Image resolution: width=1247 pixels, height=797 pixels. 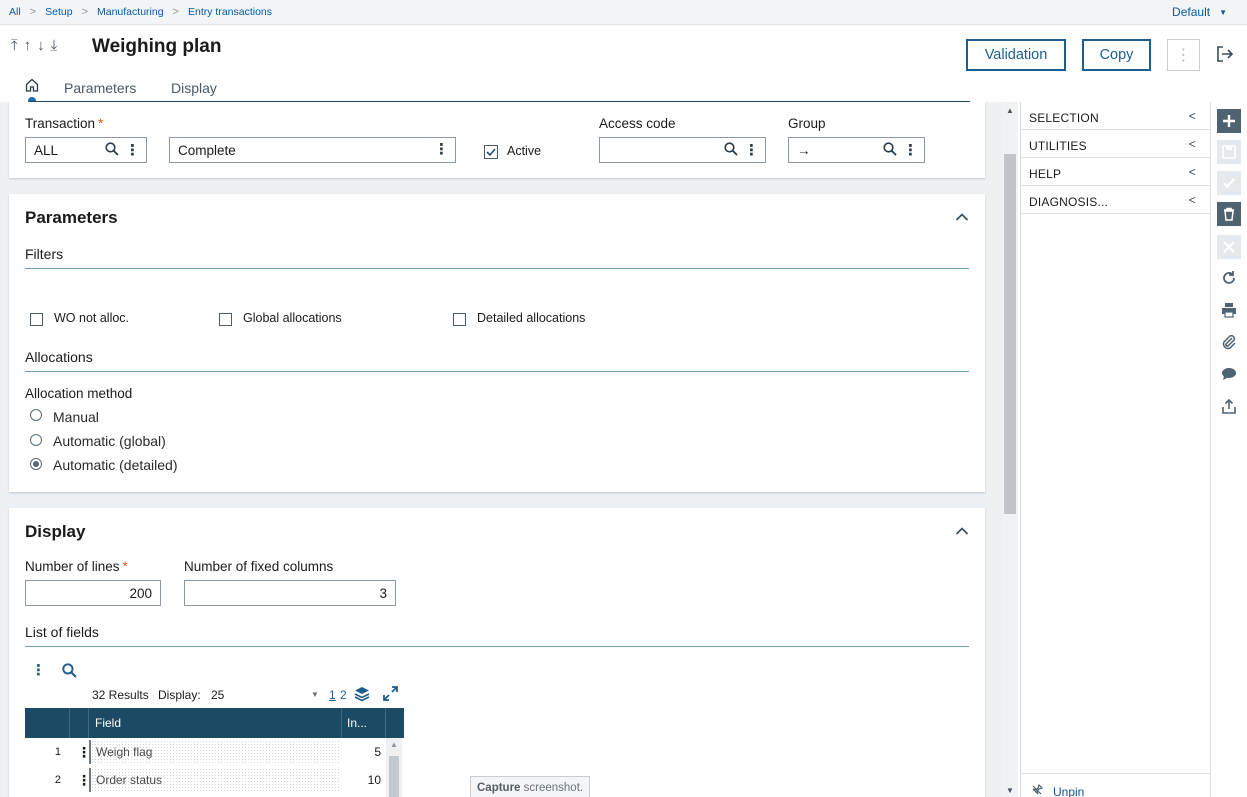 What do you see at coordinates (41, 45) in the screenshot?
I see `next-record-icon: ↓` at bounding box center [41, 45].